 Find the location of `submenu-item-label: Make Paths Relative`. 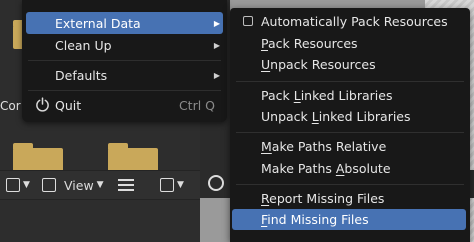

submenu-item-label: Make Paths Relative is located at coordinates (324, 146).